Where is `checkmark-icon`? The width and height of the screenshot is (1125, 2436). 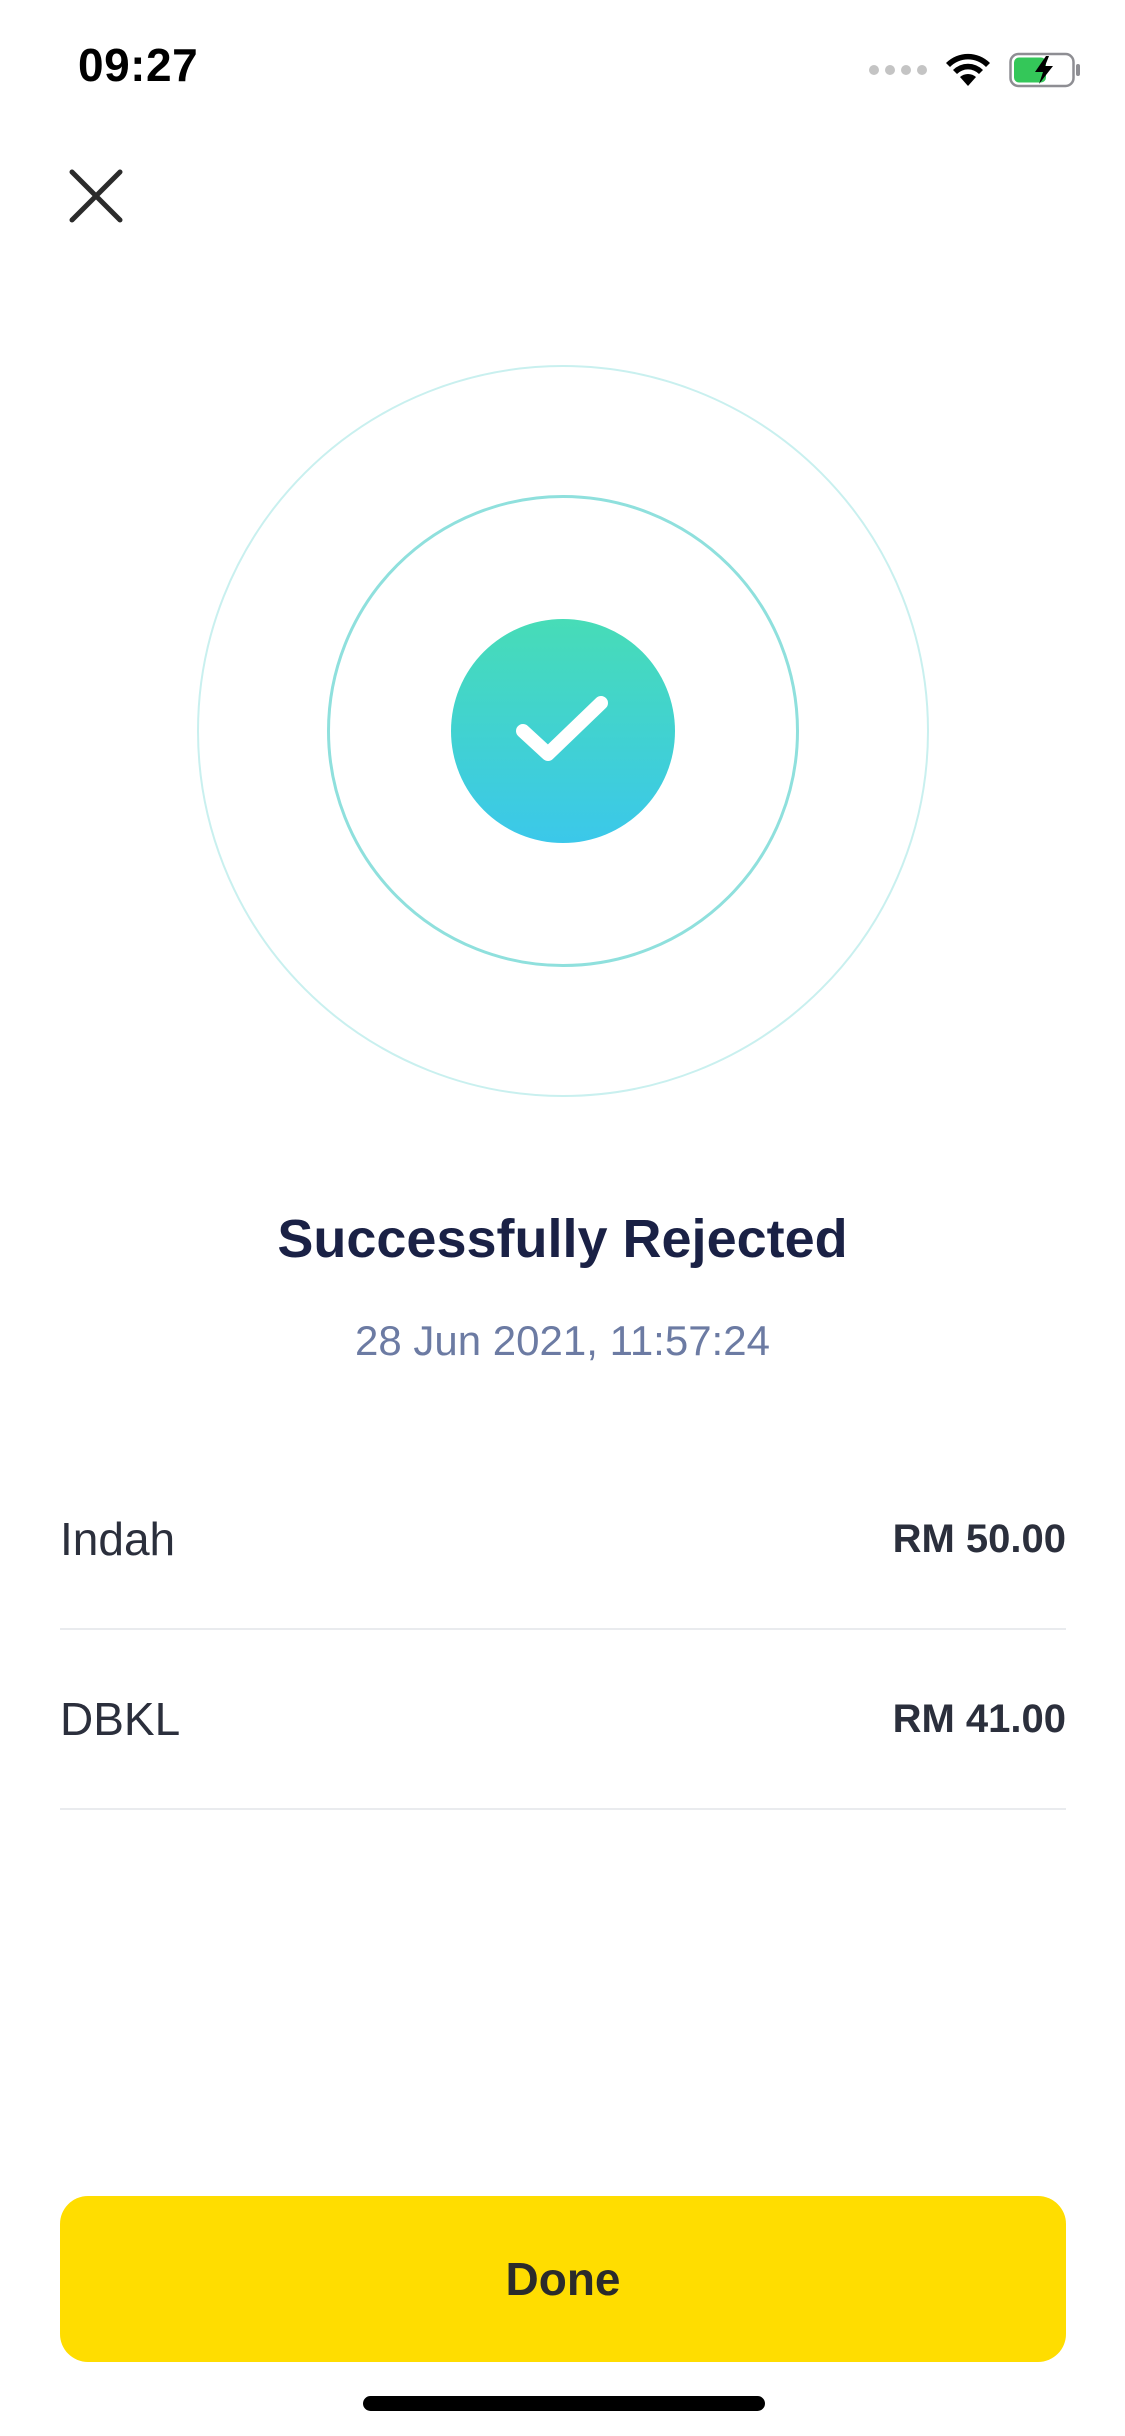 checkmark-icon is located at coordinates (562, 728).